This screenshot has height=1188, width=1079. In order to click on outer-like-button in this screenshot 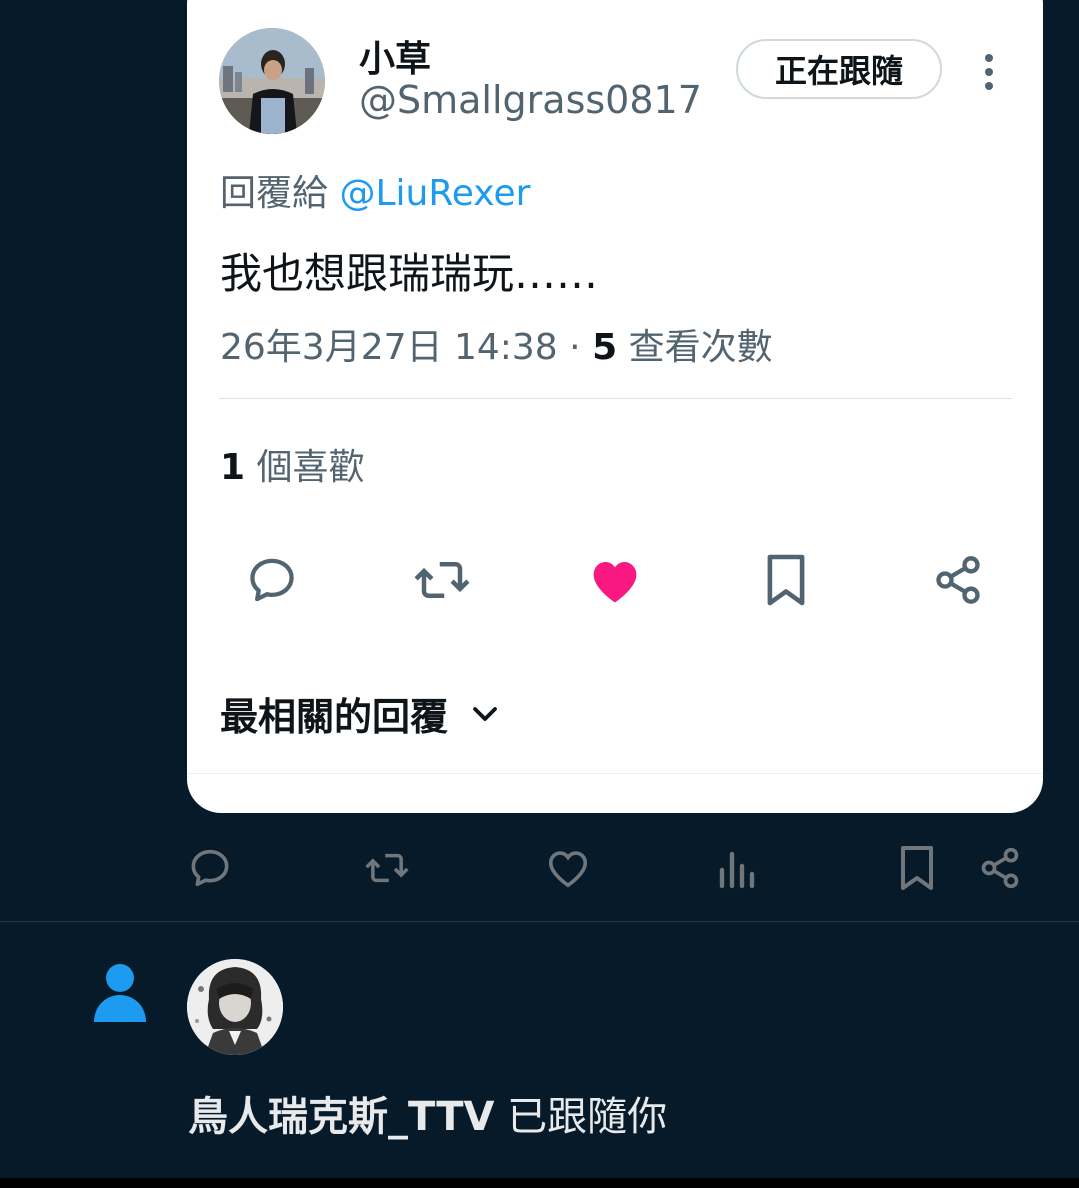, I will do `click(568, 868)`.